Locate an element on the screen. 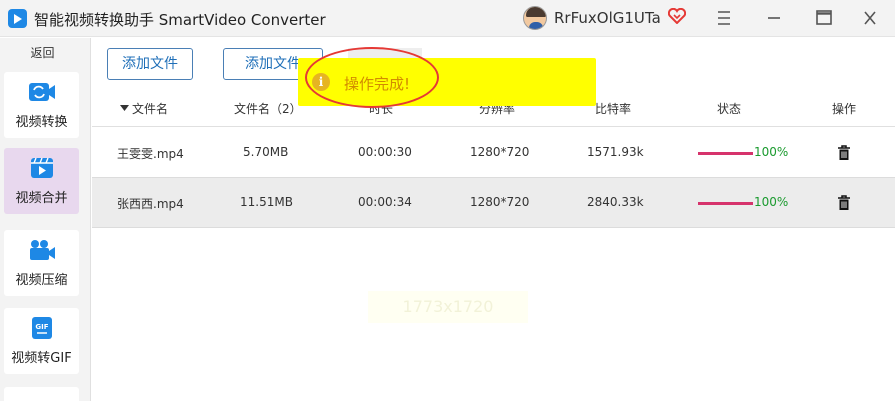  sidebar-item-video-to-gif: GIF 视频转GIF is located at coordinates (41, 341).